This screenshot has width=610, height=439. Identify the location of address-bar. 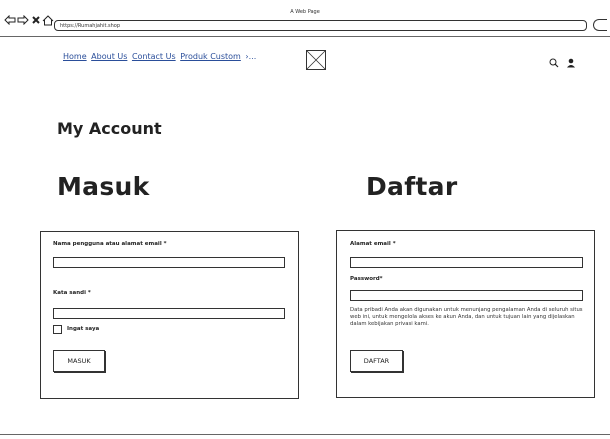
(320, 25).